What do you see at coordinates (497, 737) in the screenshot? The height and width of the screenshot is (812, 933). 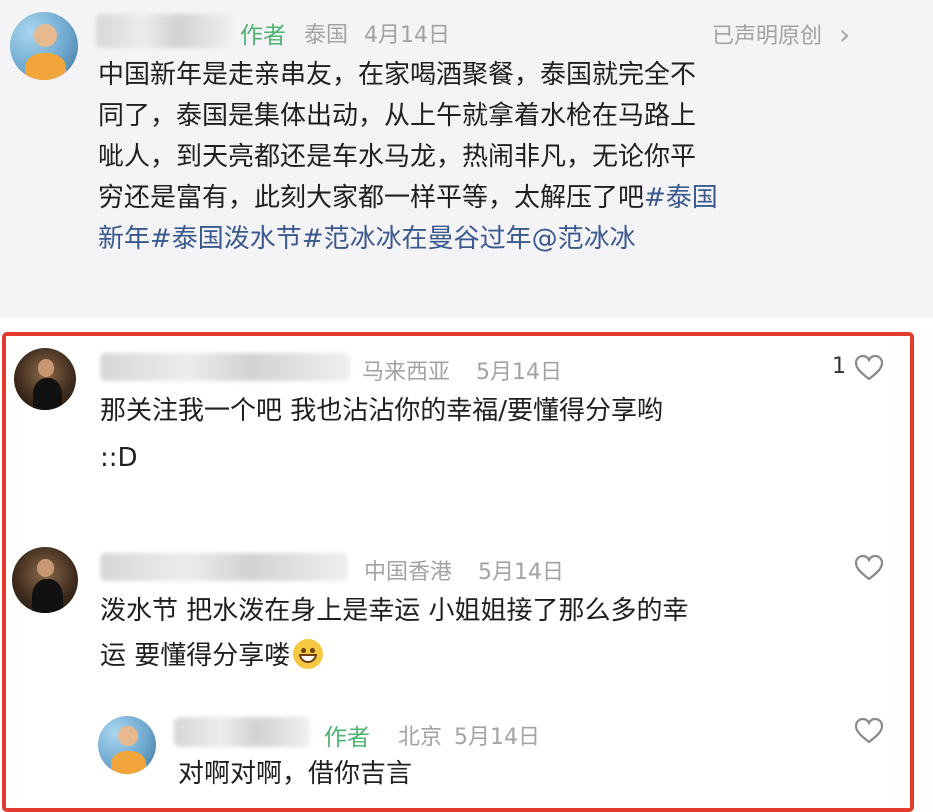 I see `reply-date: 5月14日` at bounding box center [497, 737].